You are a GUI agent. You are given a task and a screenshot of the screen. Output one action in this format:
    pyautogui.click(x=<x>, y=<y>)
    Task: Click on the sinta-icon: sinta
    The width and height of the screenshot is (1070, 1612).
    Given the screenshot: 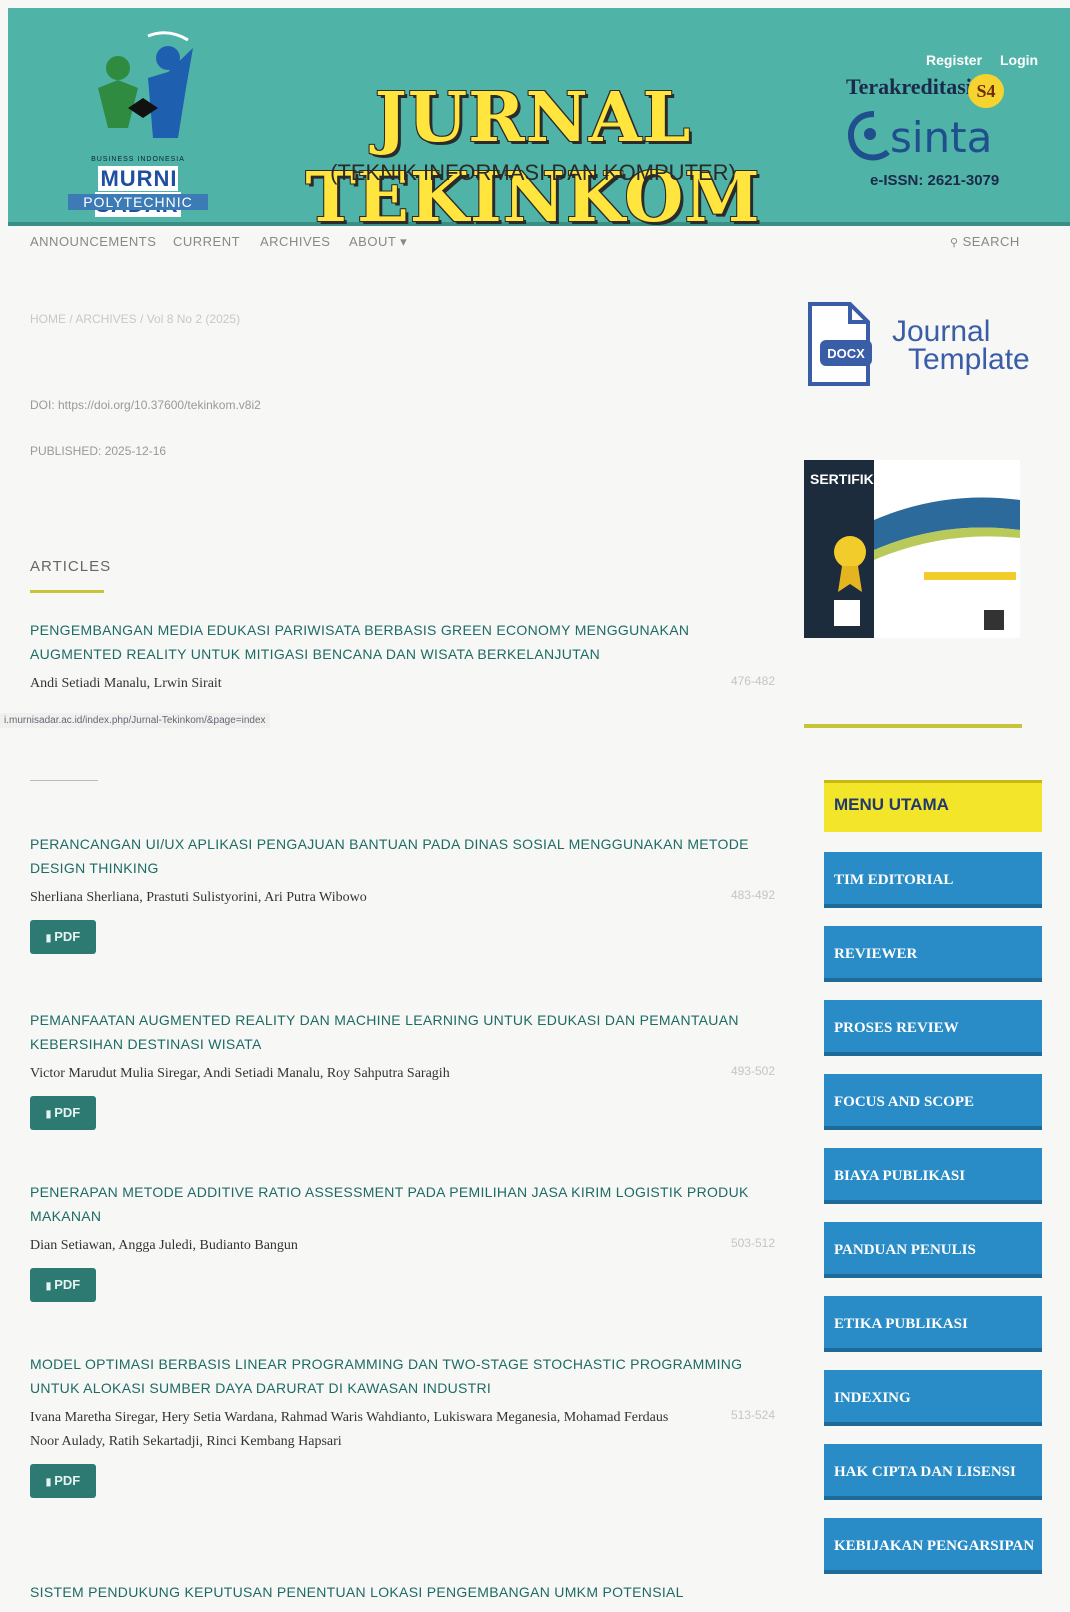 What is the action you would take?
    pyautogui.click(x=920, y=136)
    